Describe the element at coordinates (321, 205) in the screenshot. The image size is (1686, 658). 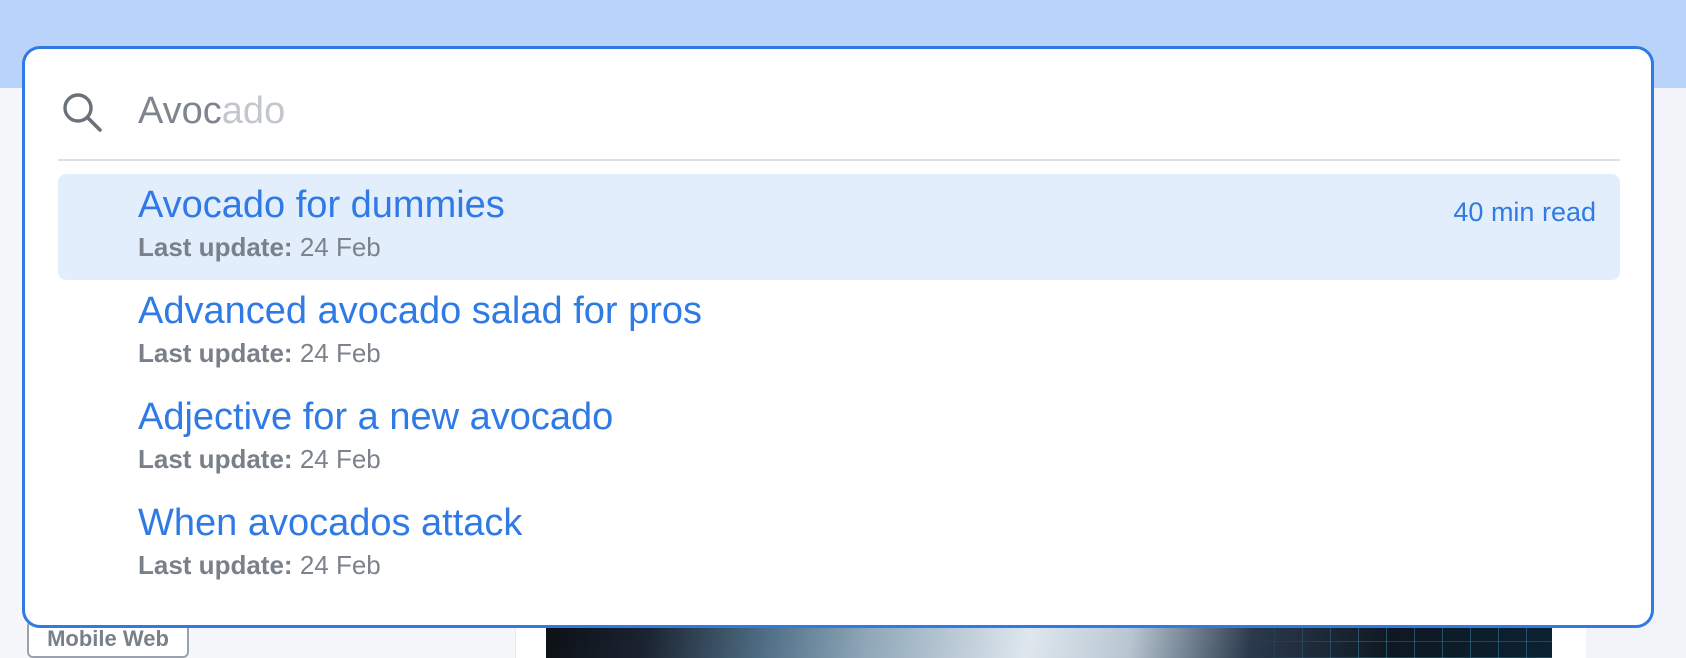
I see `result-title: Avocado for dummies` at that location.